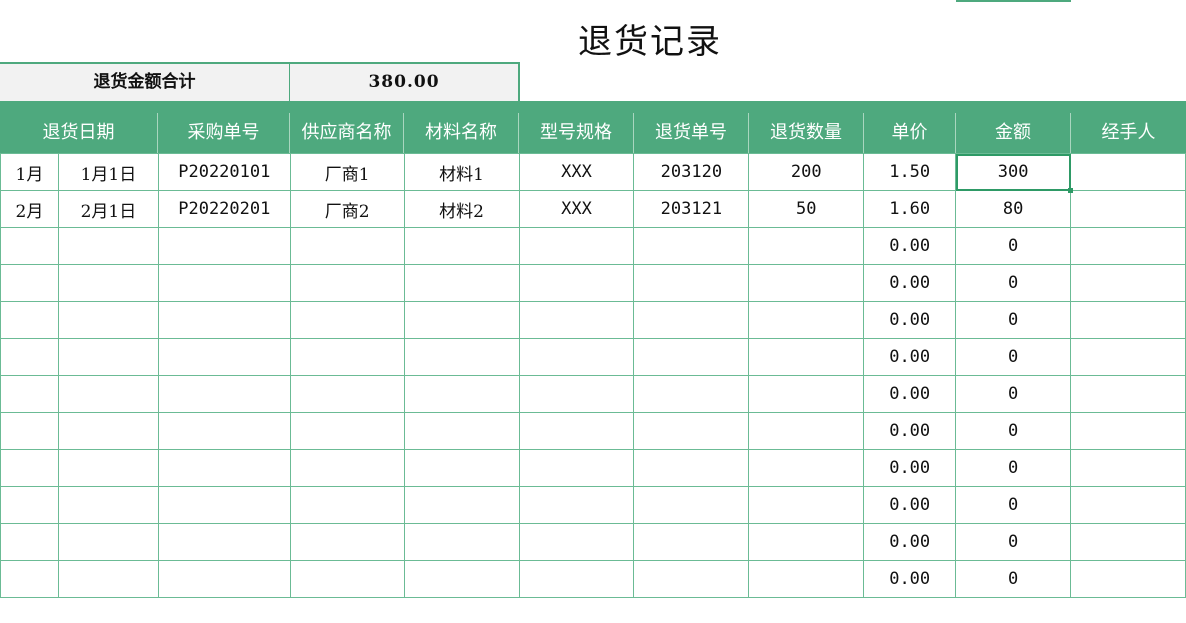 The image size is (1186, 623). What do you see at coordinates (806, 209) in the screenshot?
I see `cell-quantity: 50` at bounding box center [806, 209].